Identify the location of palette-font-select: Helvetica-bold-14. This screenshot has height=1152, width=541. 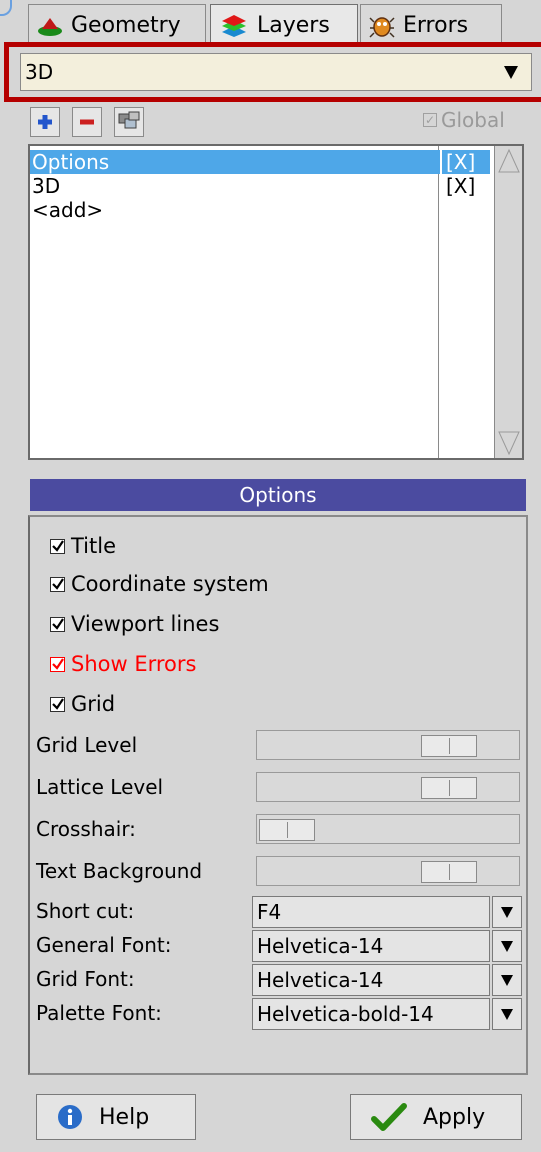
(371, 1014).